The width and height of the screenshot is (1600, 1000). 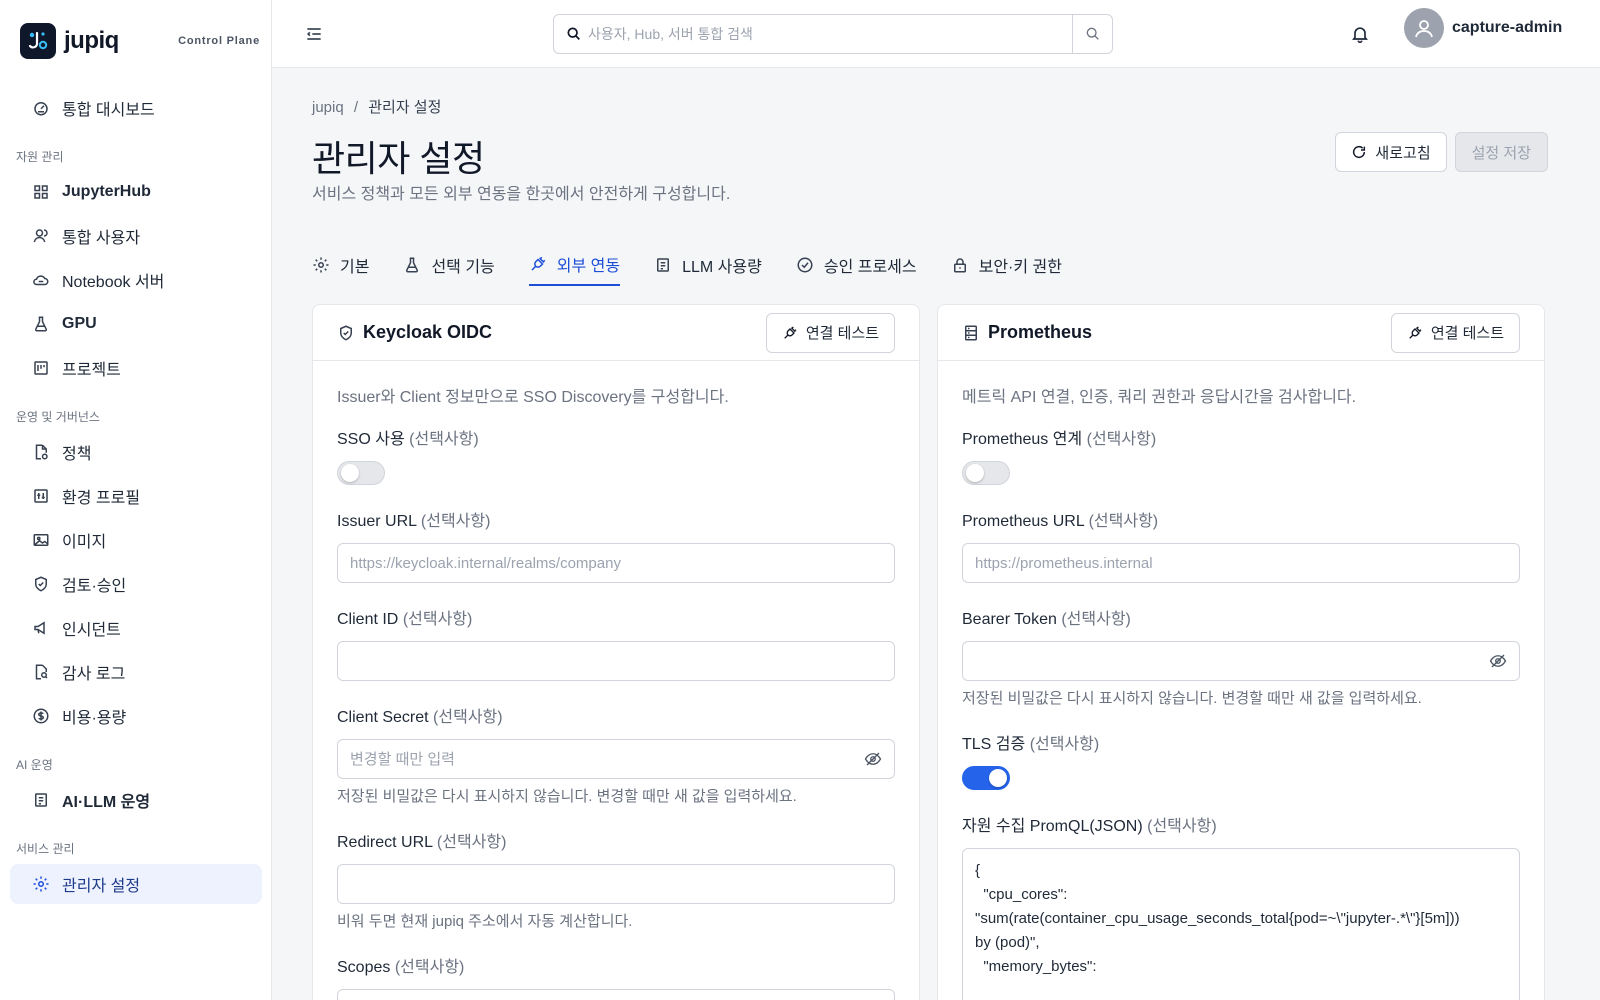 I want to click on grid-icon, so click(x=41, y=192).